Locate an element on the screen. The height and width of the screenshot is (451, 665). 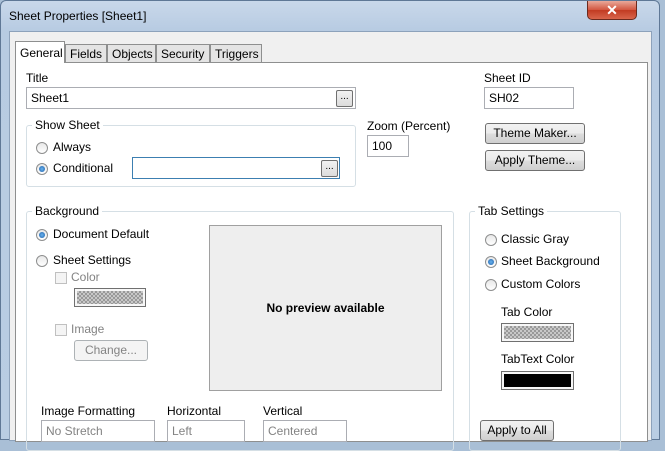
always-label: Always is located at coordinates (72, 147).